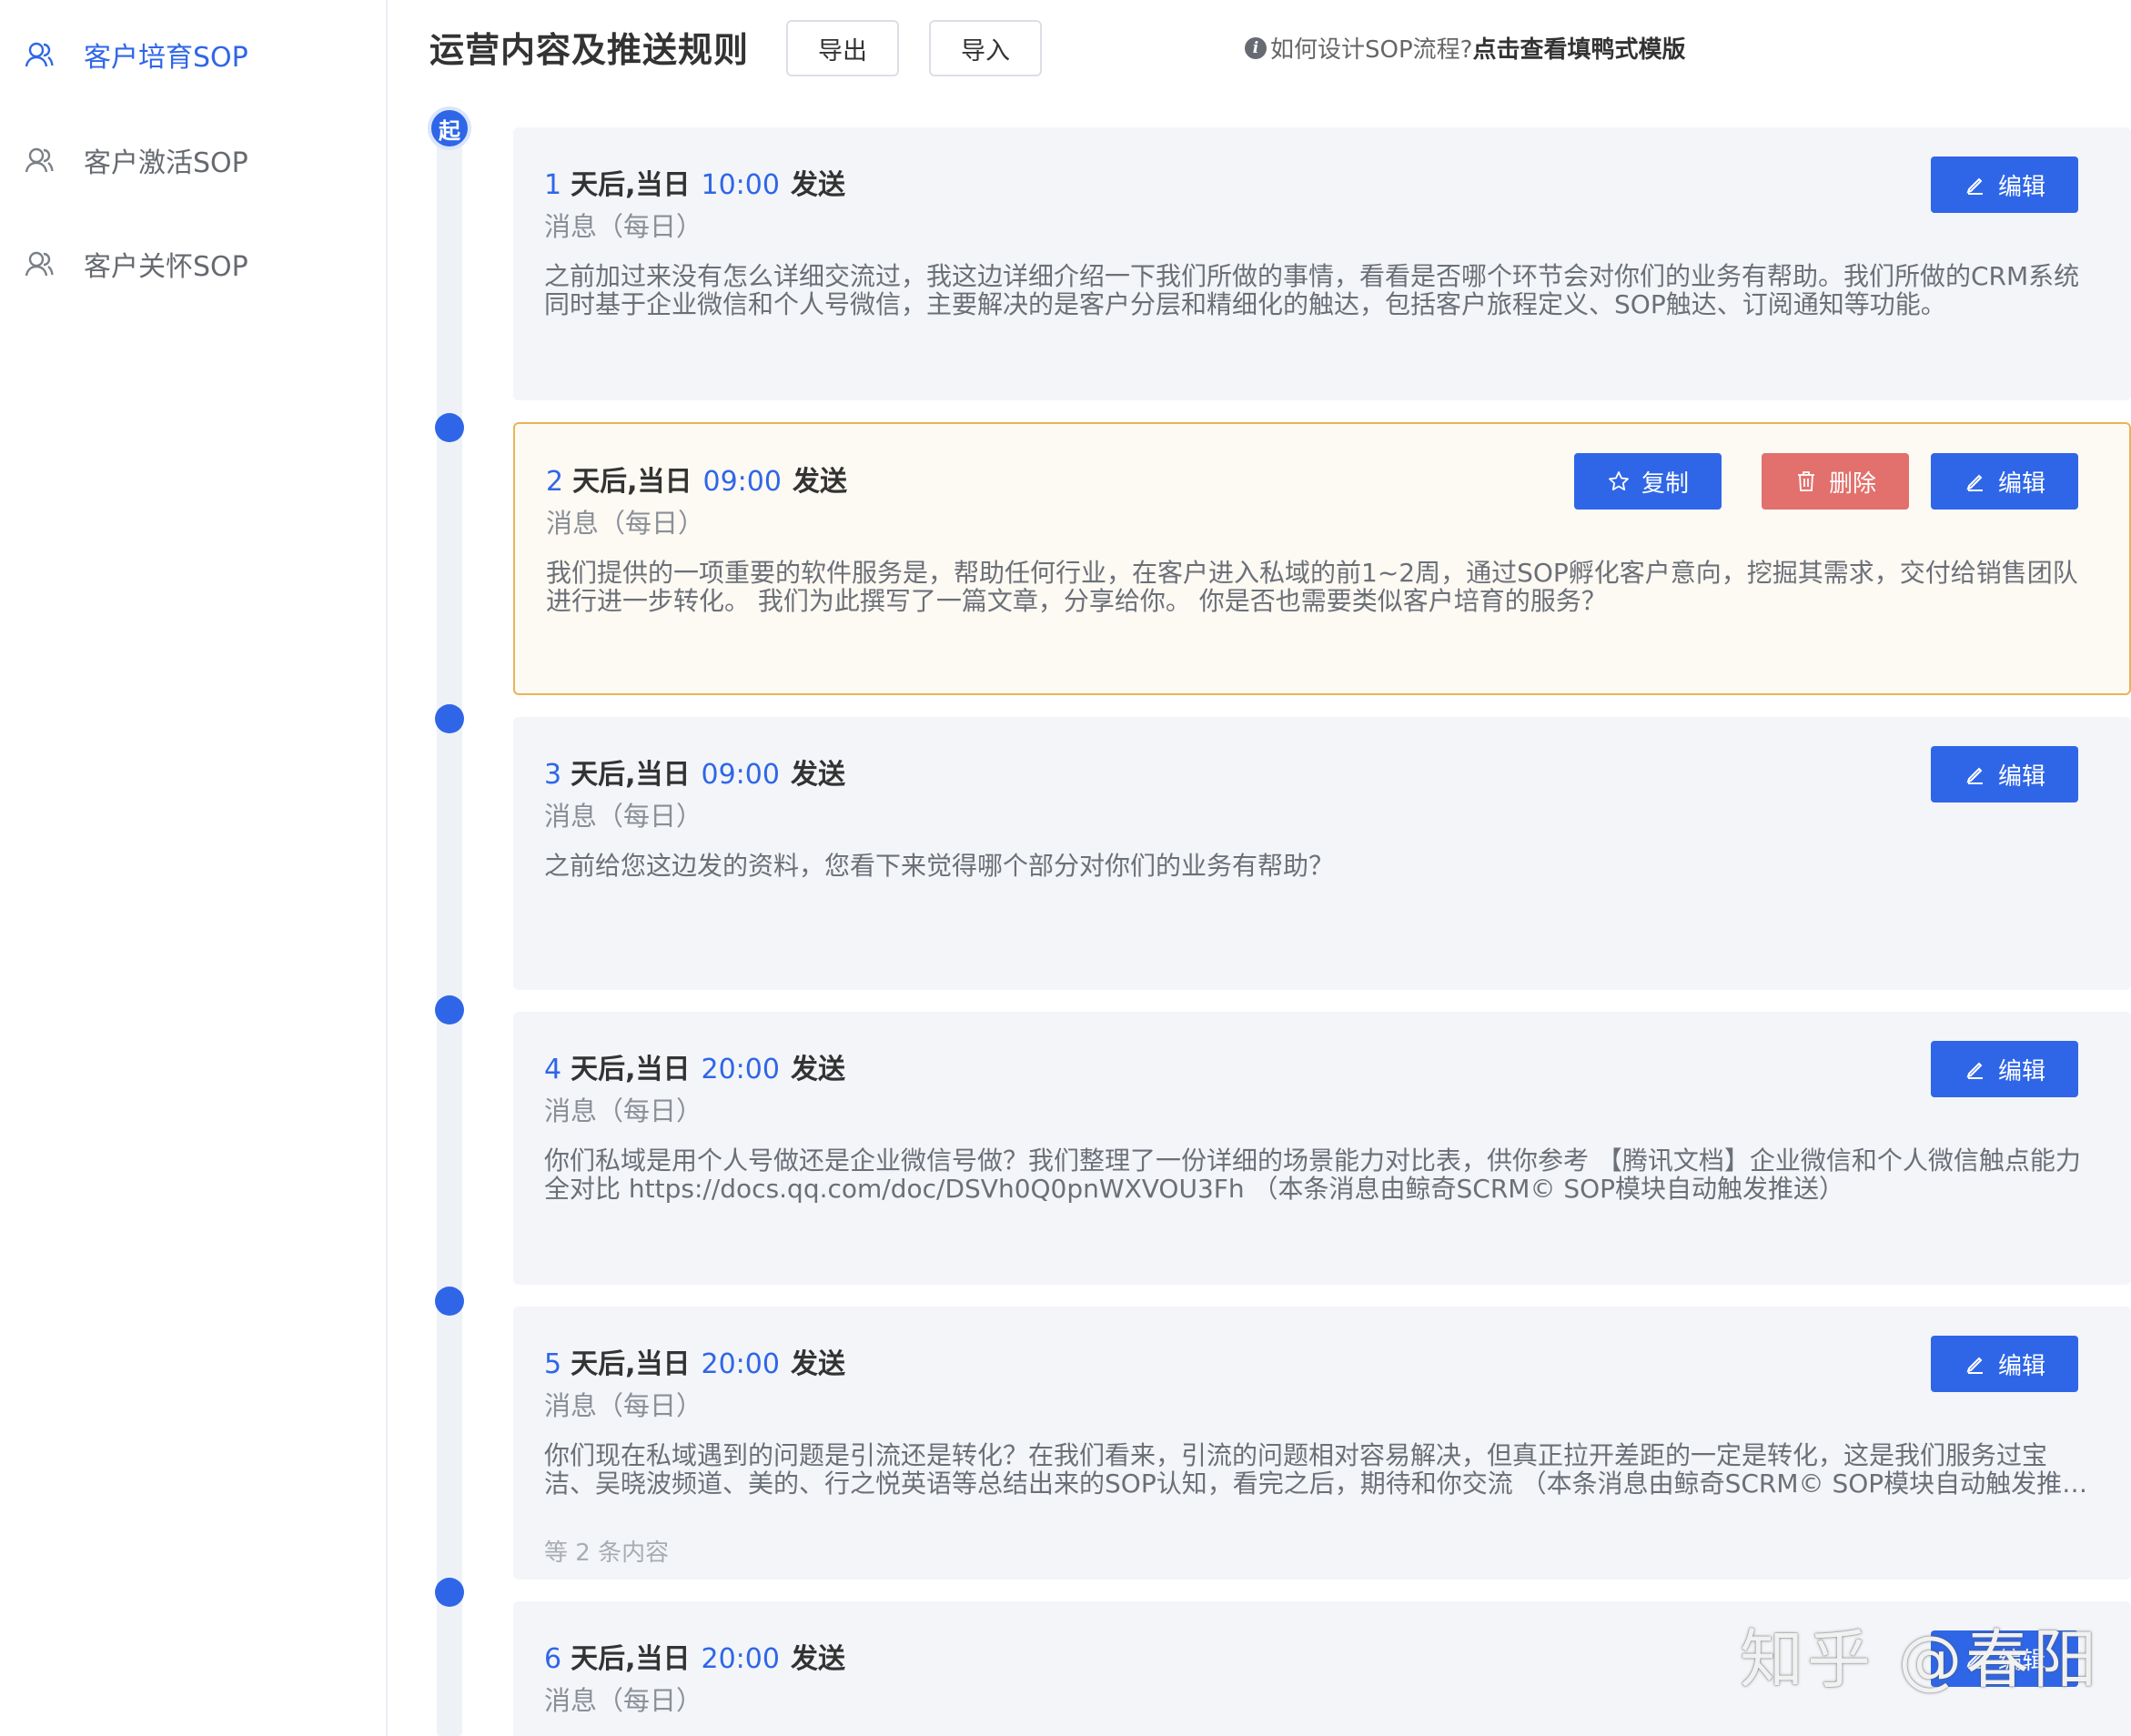 The width and height of the screenshot is (2131, 1736). I want to click on step-day-number: 2, so click(555, 482).